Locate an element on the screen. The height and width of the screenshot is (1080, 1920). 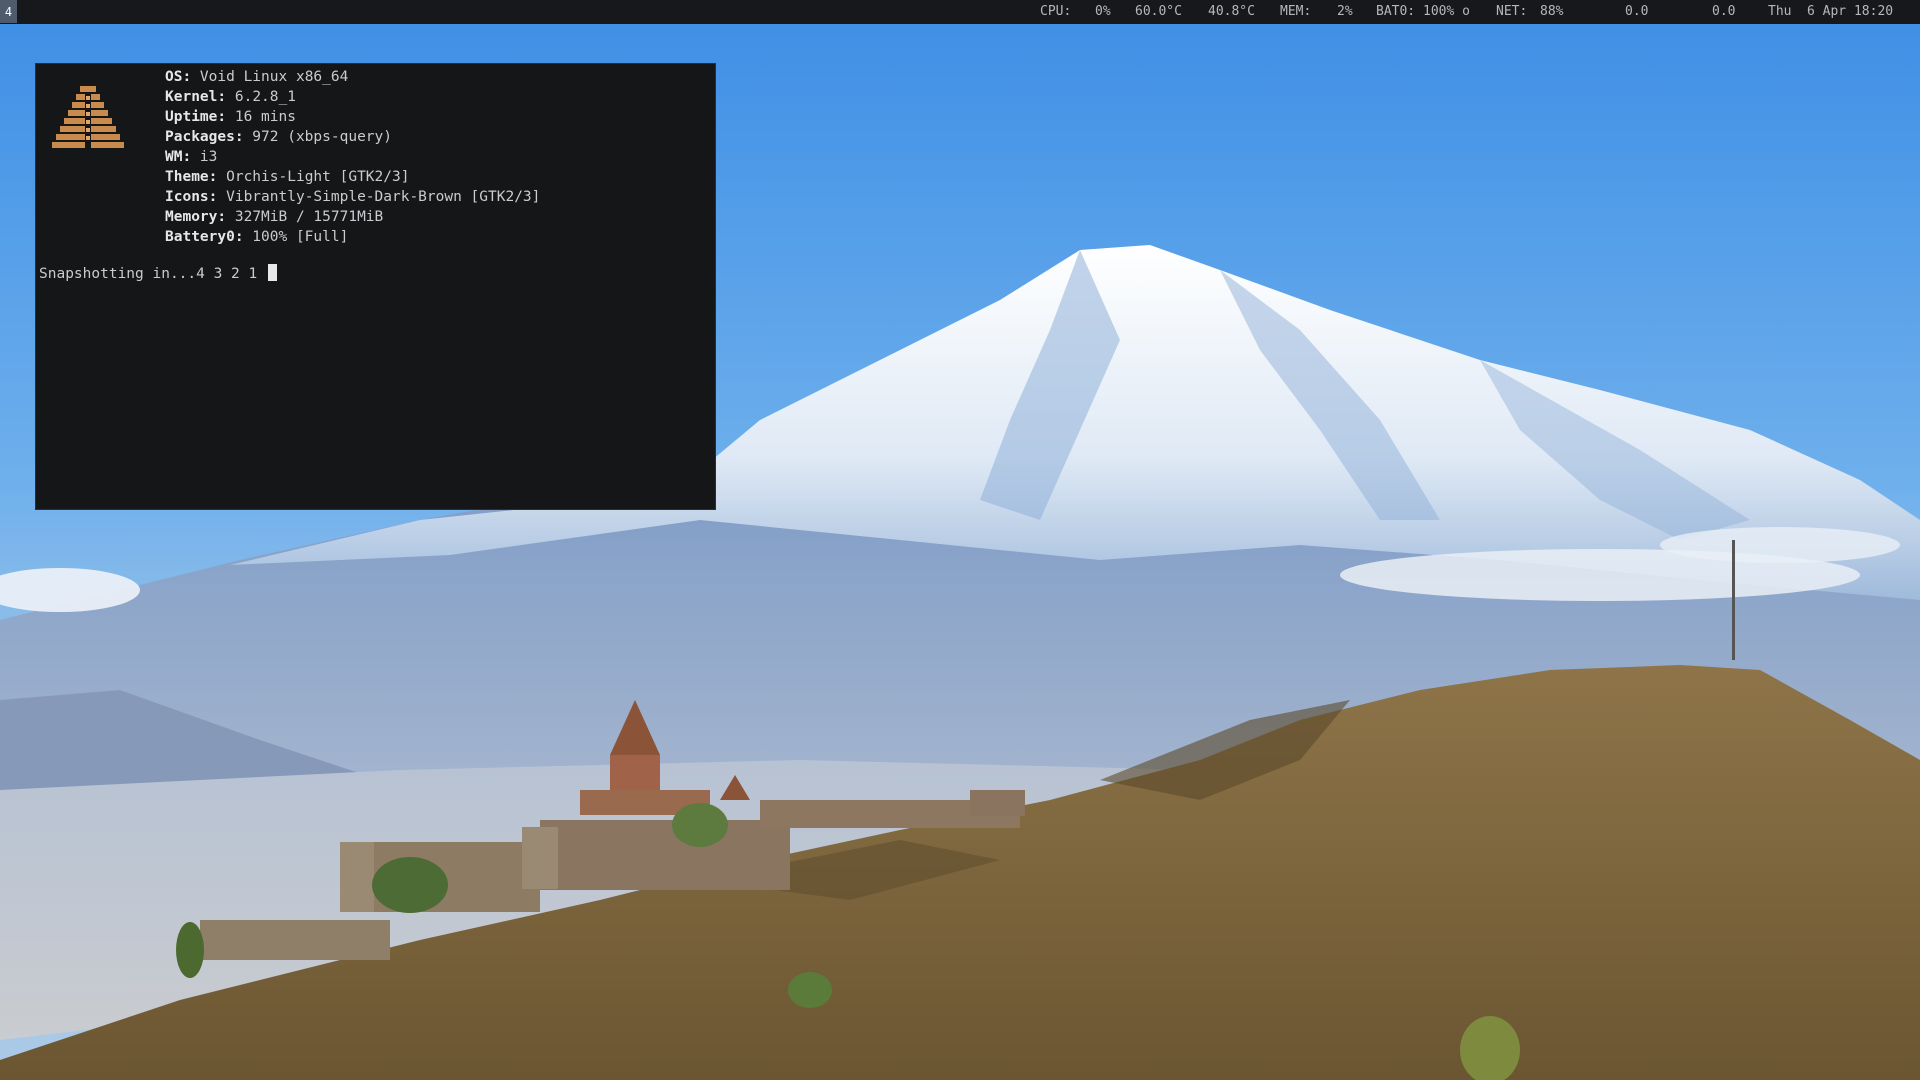
info-wm: WM: i3 is located at coordinates (191, 157).